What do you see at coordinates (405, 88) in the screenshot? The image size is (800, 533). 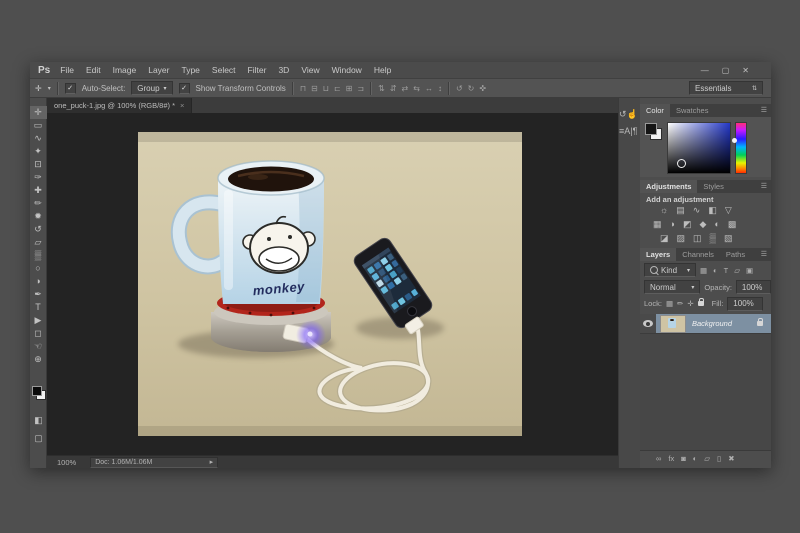 I see `distribute-bottom-edges-icon: ⇄` at bounding box center [405, 88].